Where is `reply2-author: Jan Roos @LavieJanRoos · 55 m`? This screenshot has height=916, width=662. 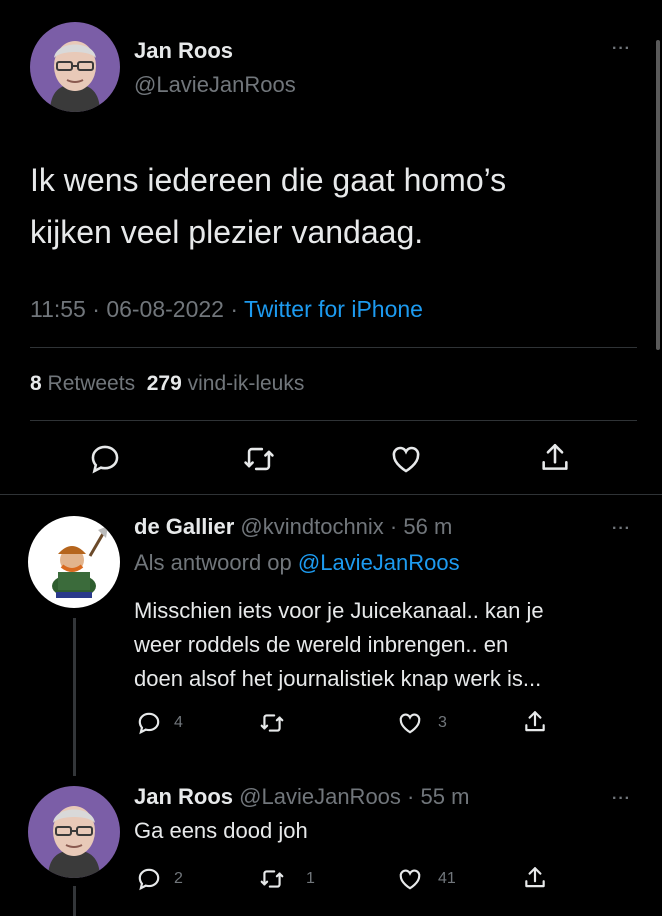
reply2-author: Jan Roos @LavieJanRoos · 55 m is located at coordinates (301, 797).